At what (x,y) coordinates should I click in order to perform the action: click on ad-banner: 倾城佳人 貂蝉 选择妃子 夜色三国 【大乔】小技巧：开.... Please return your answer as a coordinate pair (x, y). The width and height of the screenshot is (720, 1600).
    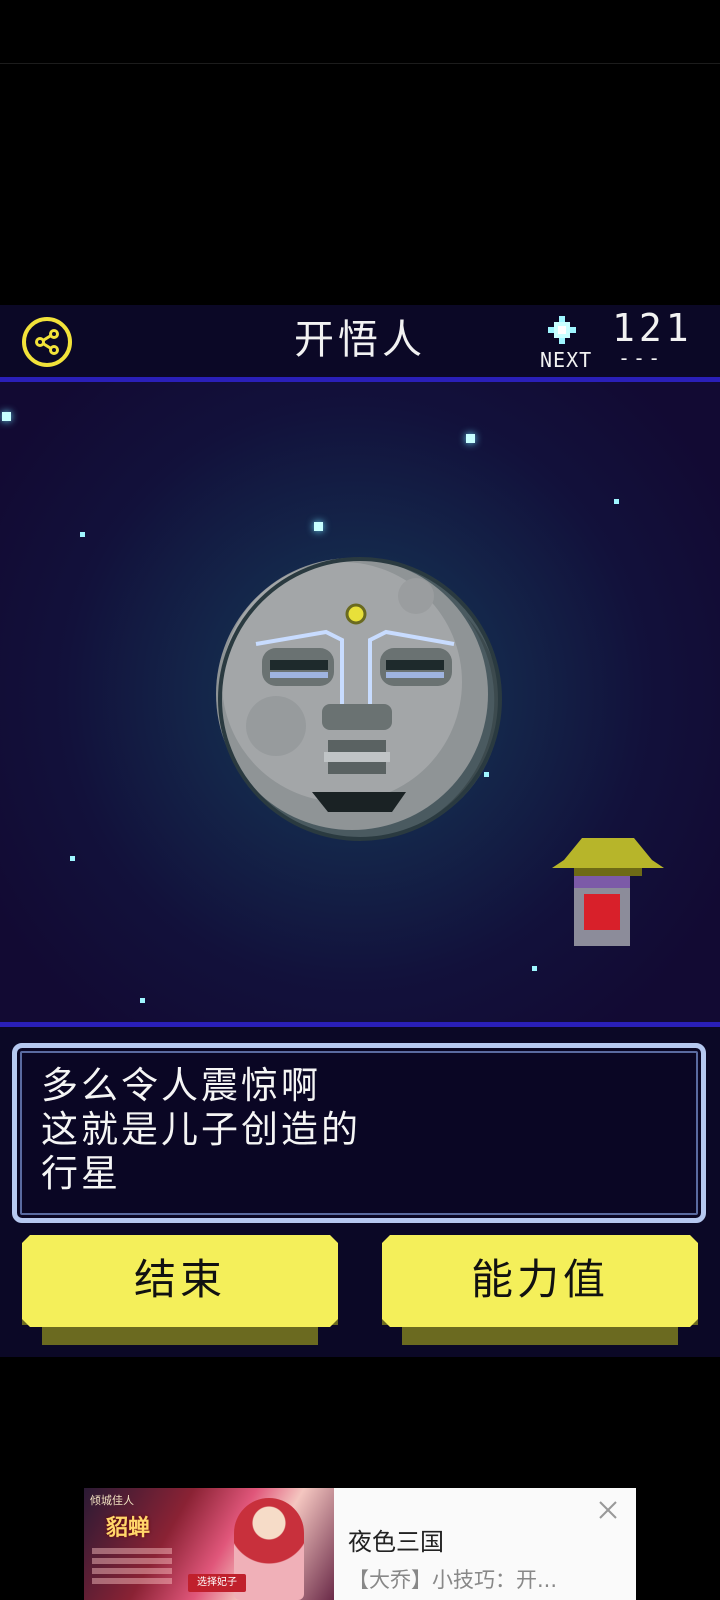
    Looking at the image, I should click on (360, 1544).